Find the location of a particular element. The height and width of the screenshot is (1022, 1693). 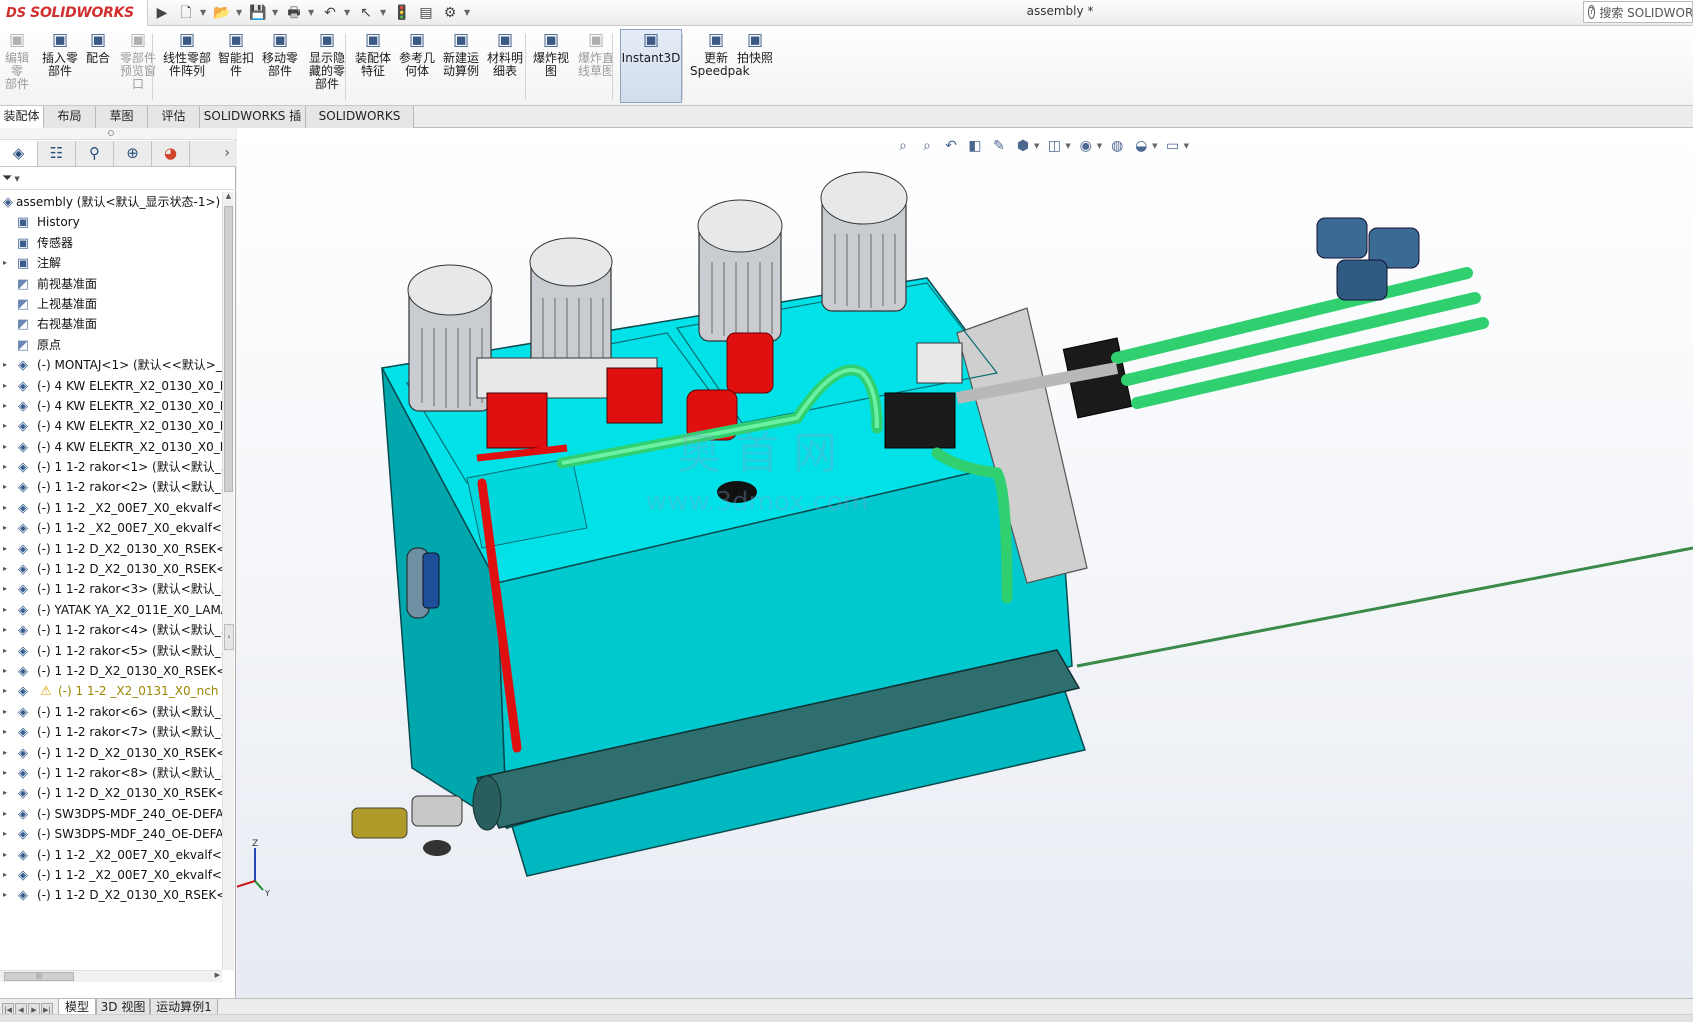

ribbon-button-2: ▣ 配合 is located at coordinates (98, 47).